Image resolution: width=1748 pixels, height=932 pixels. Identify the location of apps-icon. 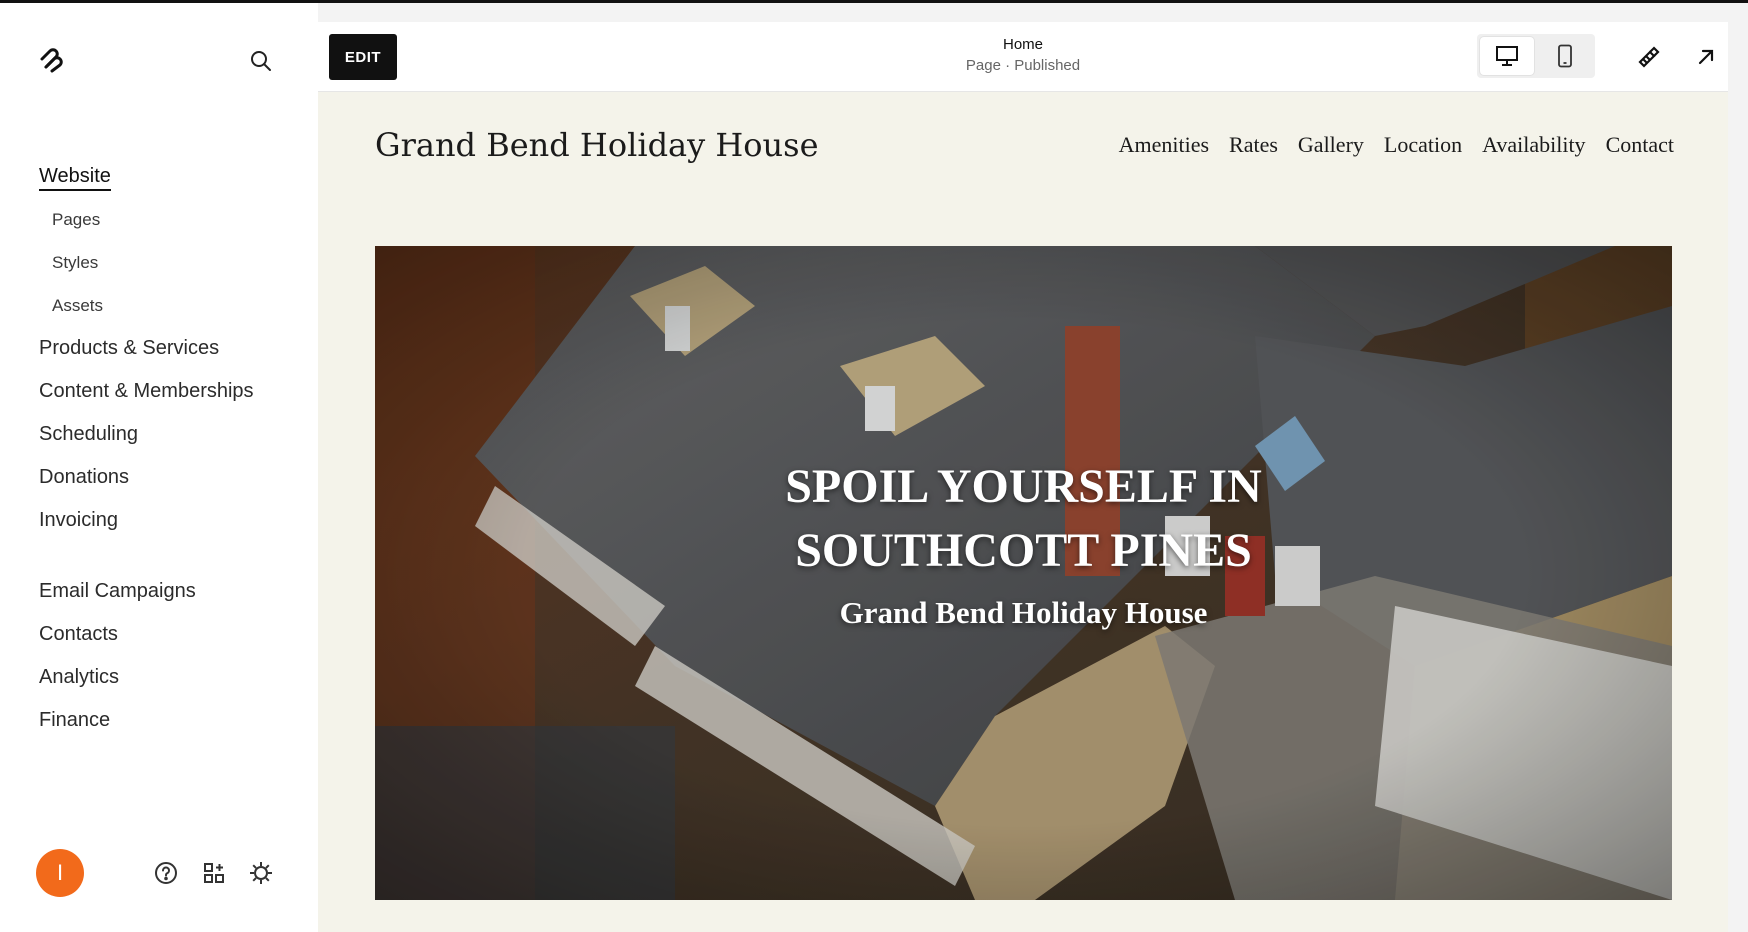
(214, 873).